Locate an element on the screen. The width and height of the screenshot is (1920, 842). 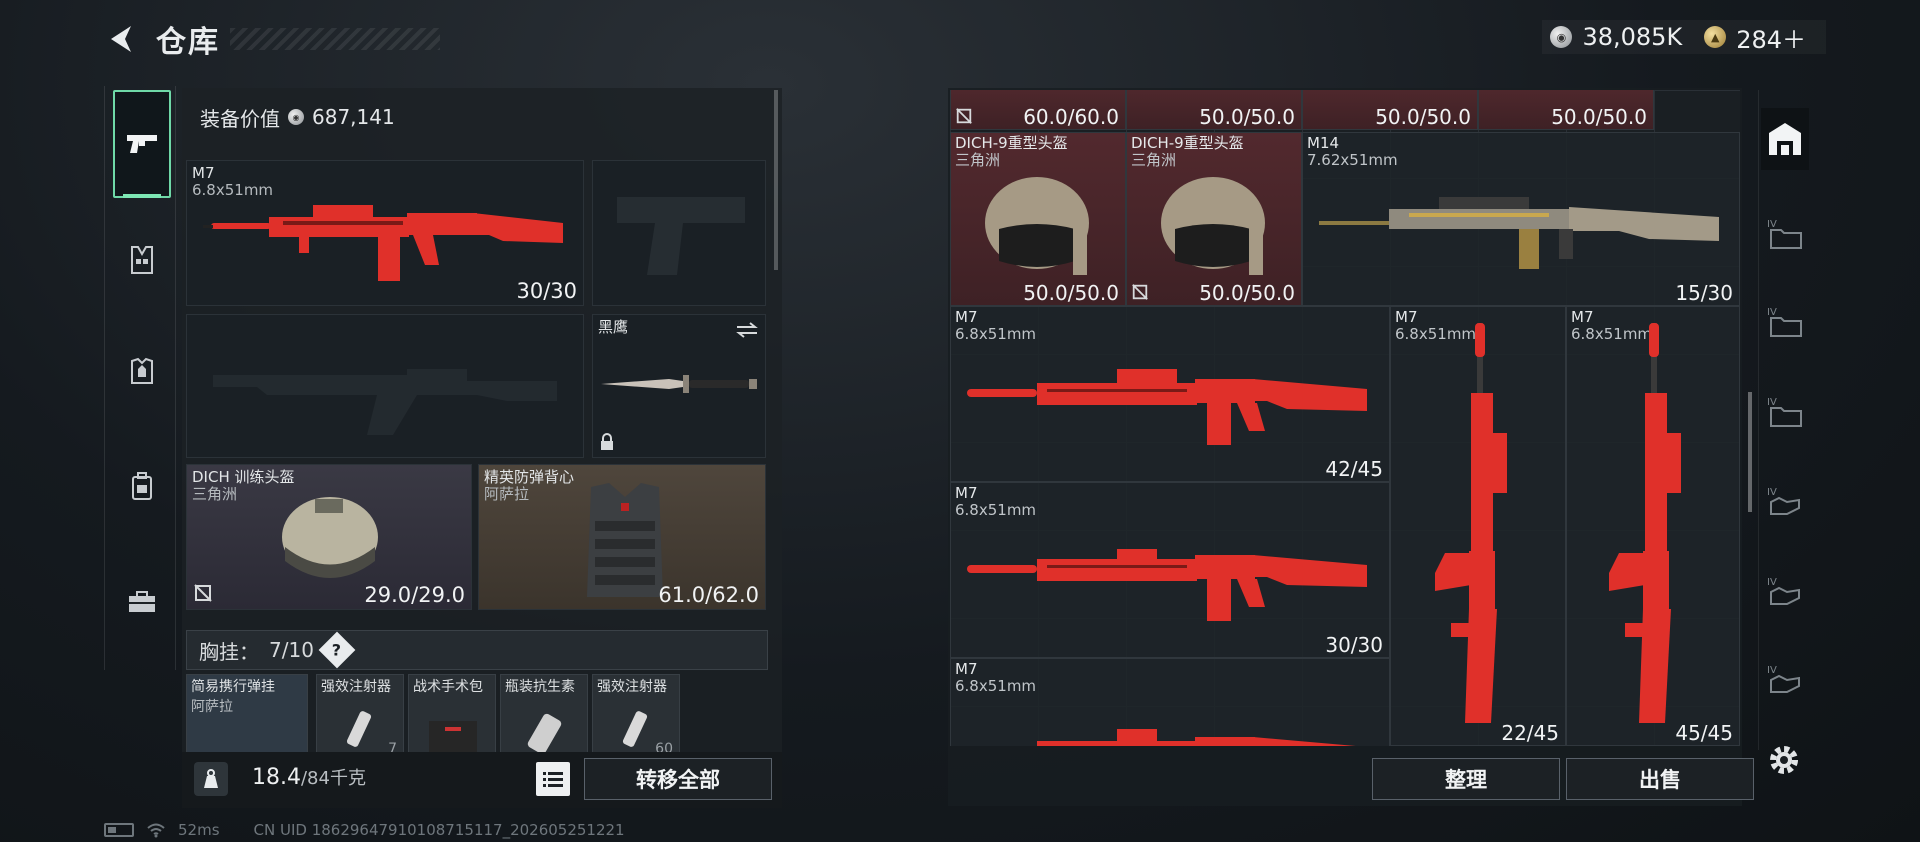
stash-tab-iv-2: IV is located at coordinates (1785, 321).